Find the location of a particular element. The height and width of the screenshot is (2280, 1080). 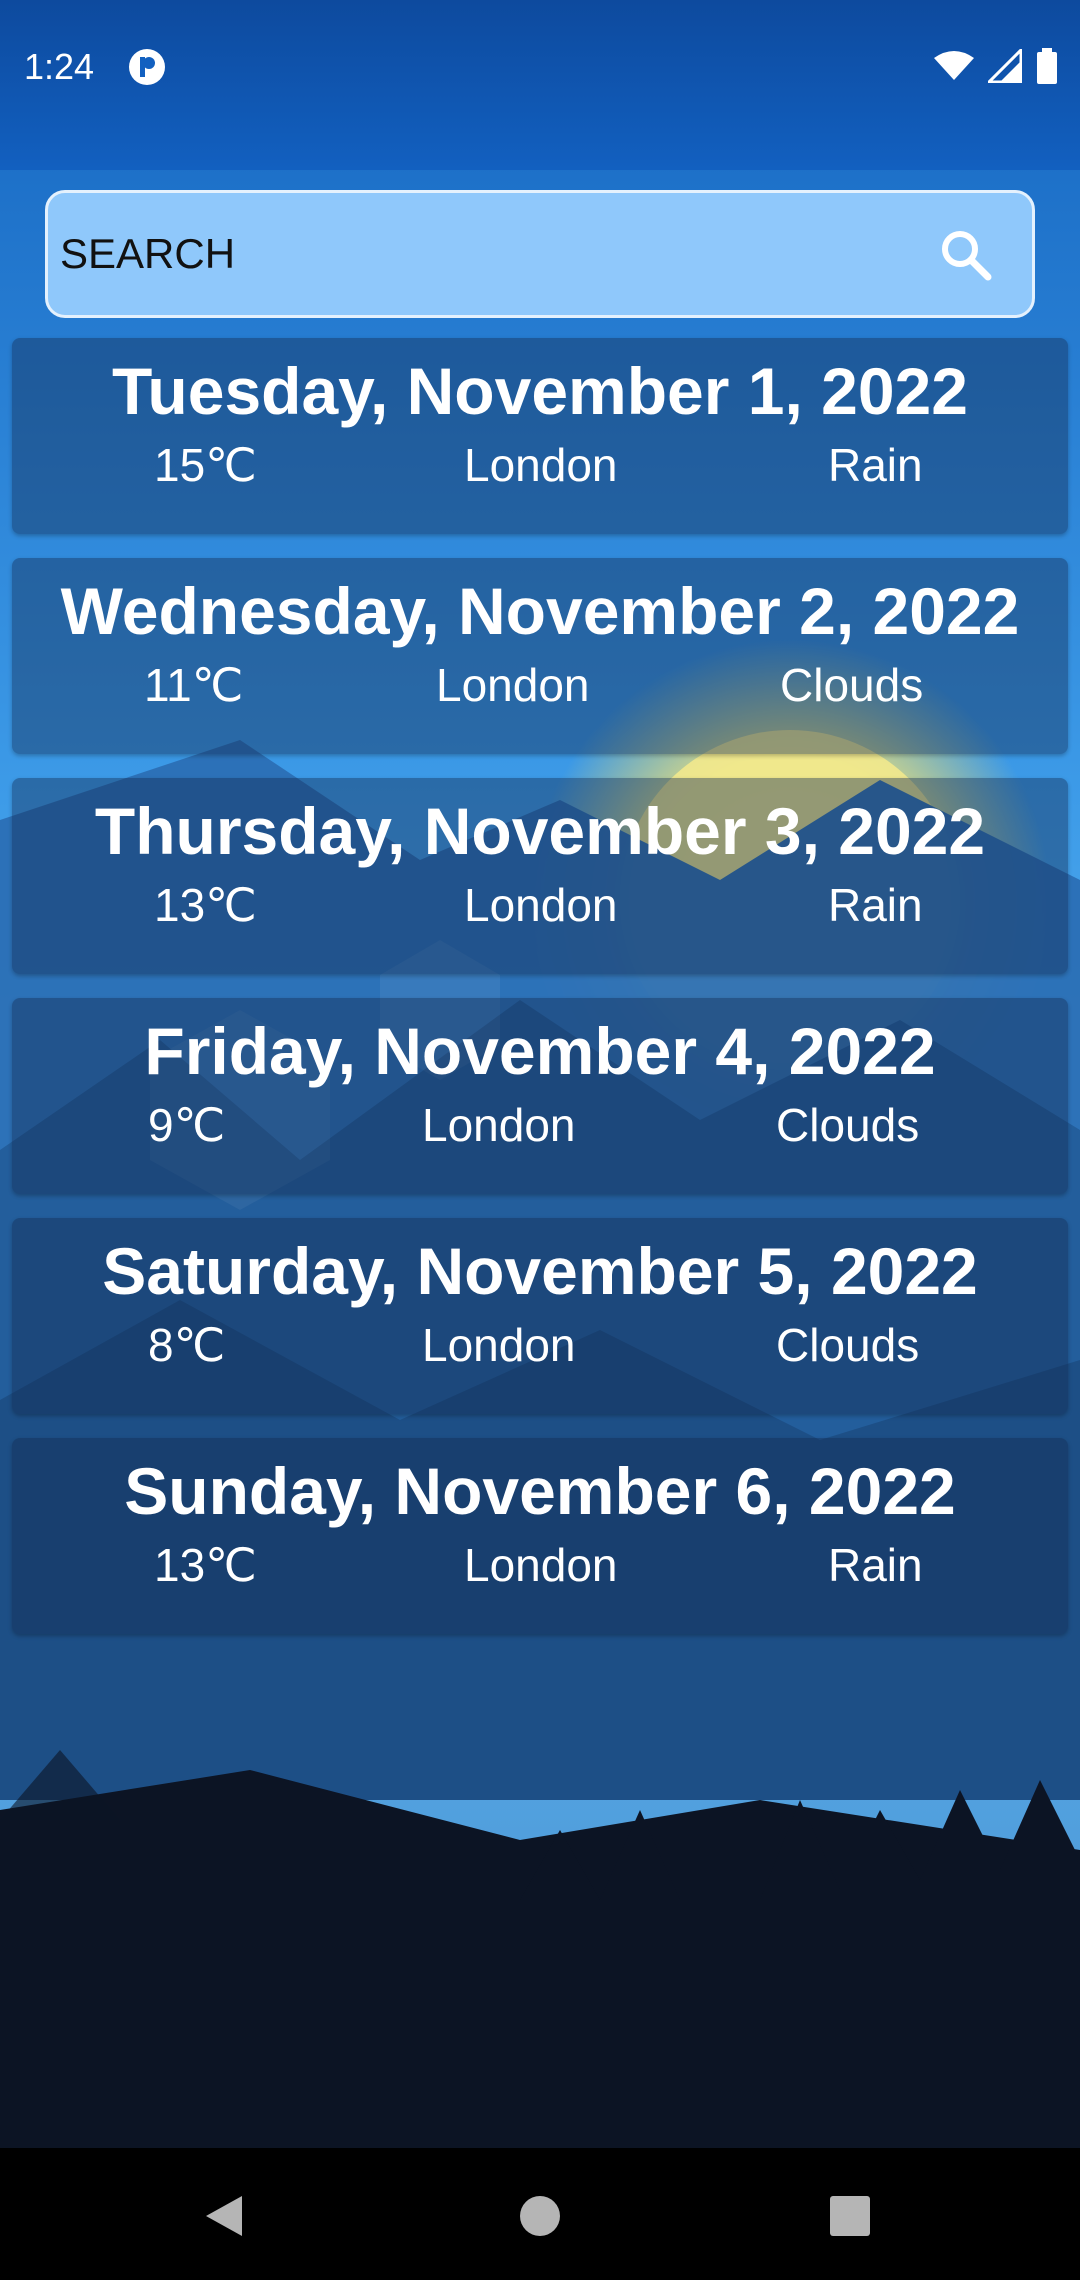

search-icon is located at coordinates (966, 255).